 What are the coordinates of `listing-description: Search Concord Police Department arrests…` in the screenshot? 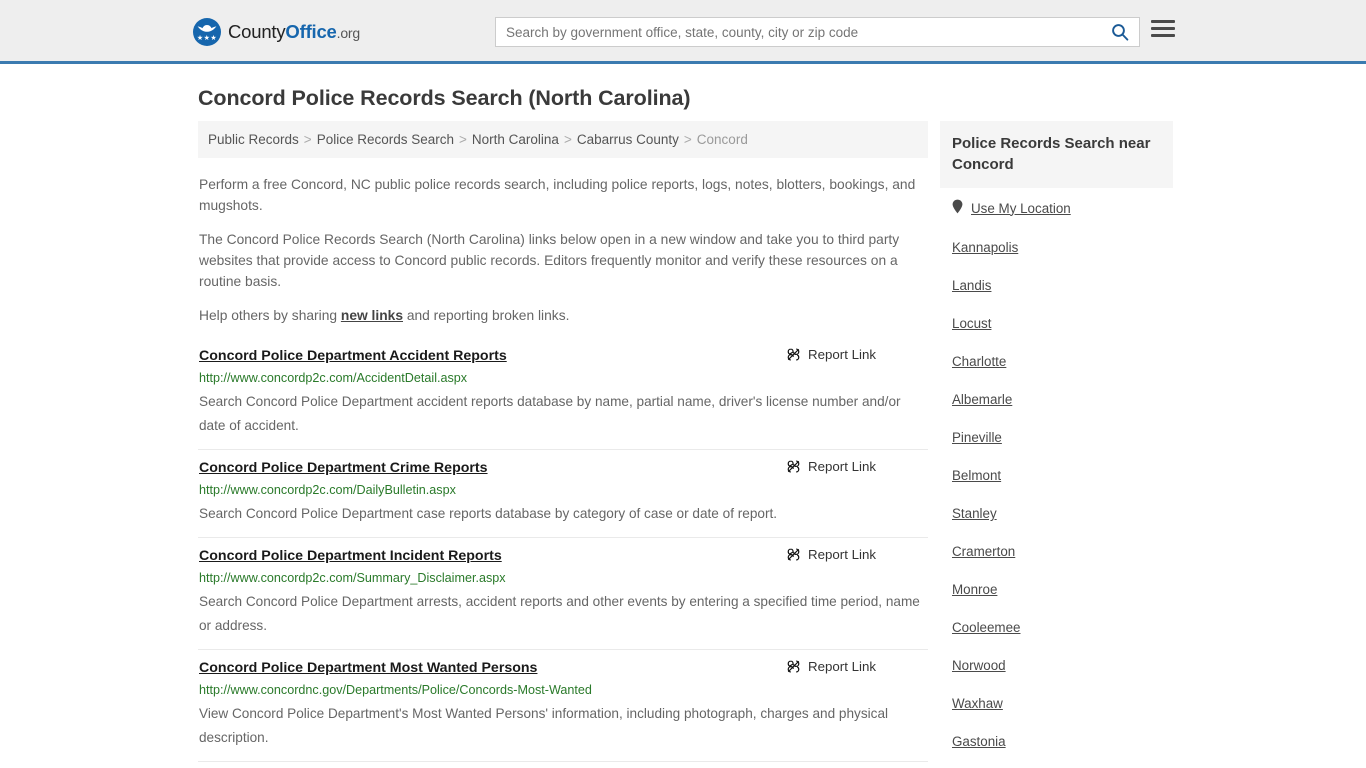 It's located at (559, 613).